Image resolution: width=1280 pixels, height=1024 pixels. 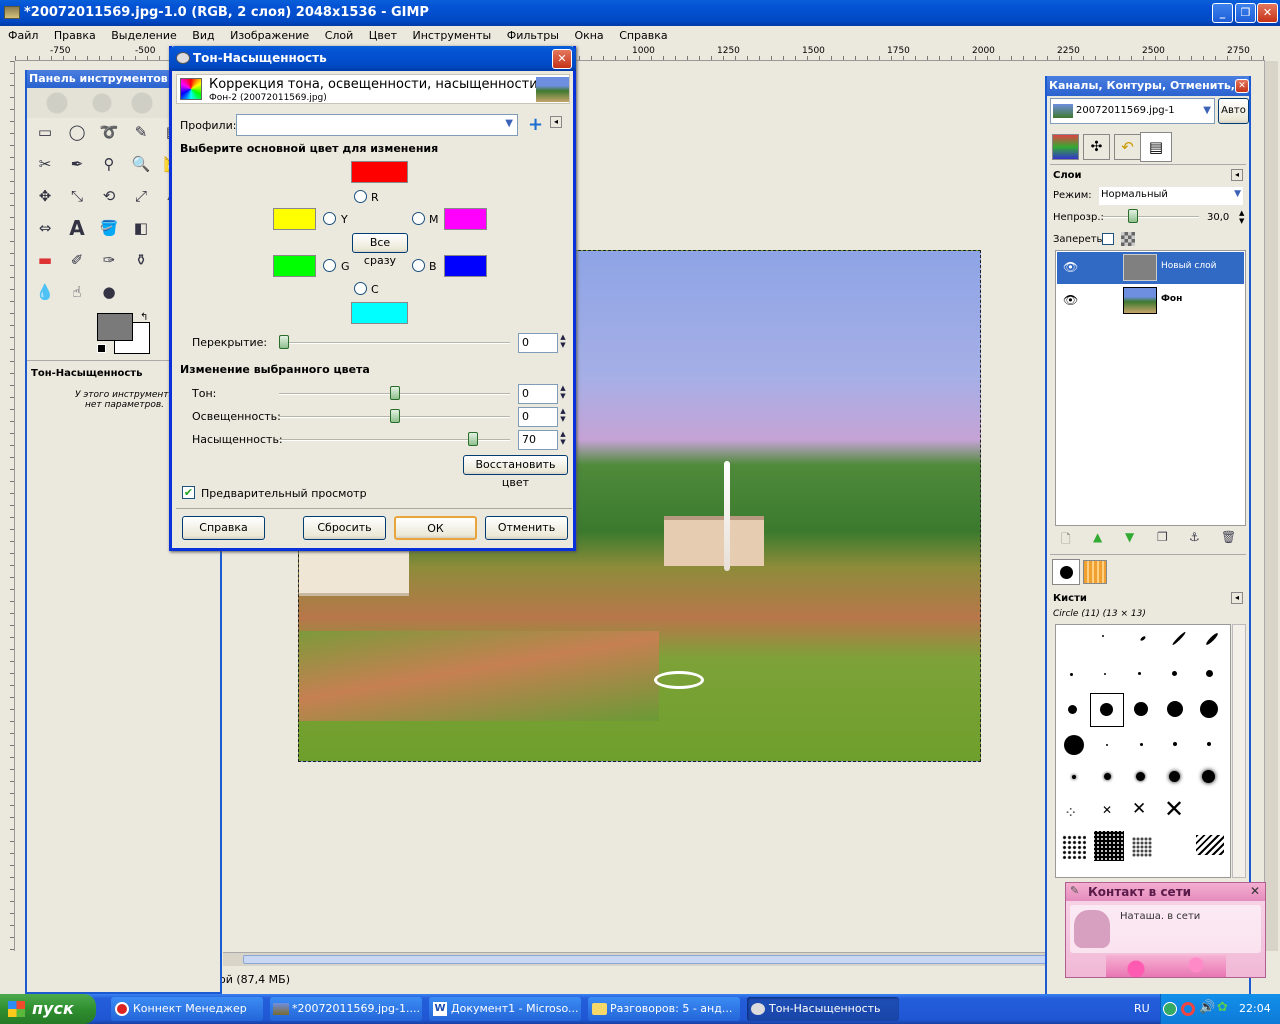 I want to click on scissors-icon: ✂, so click(x=45, y=164).